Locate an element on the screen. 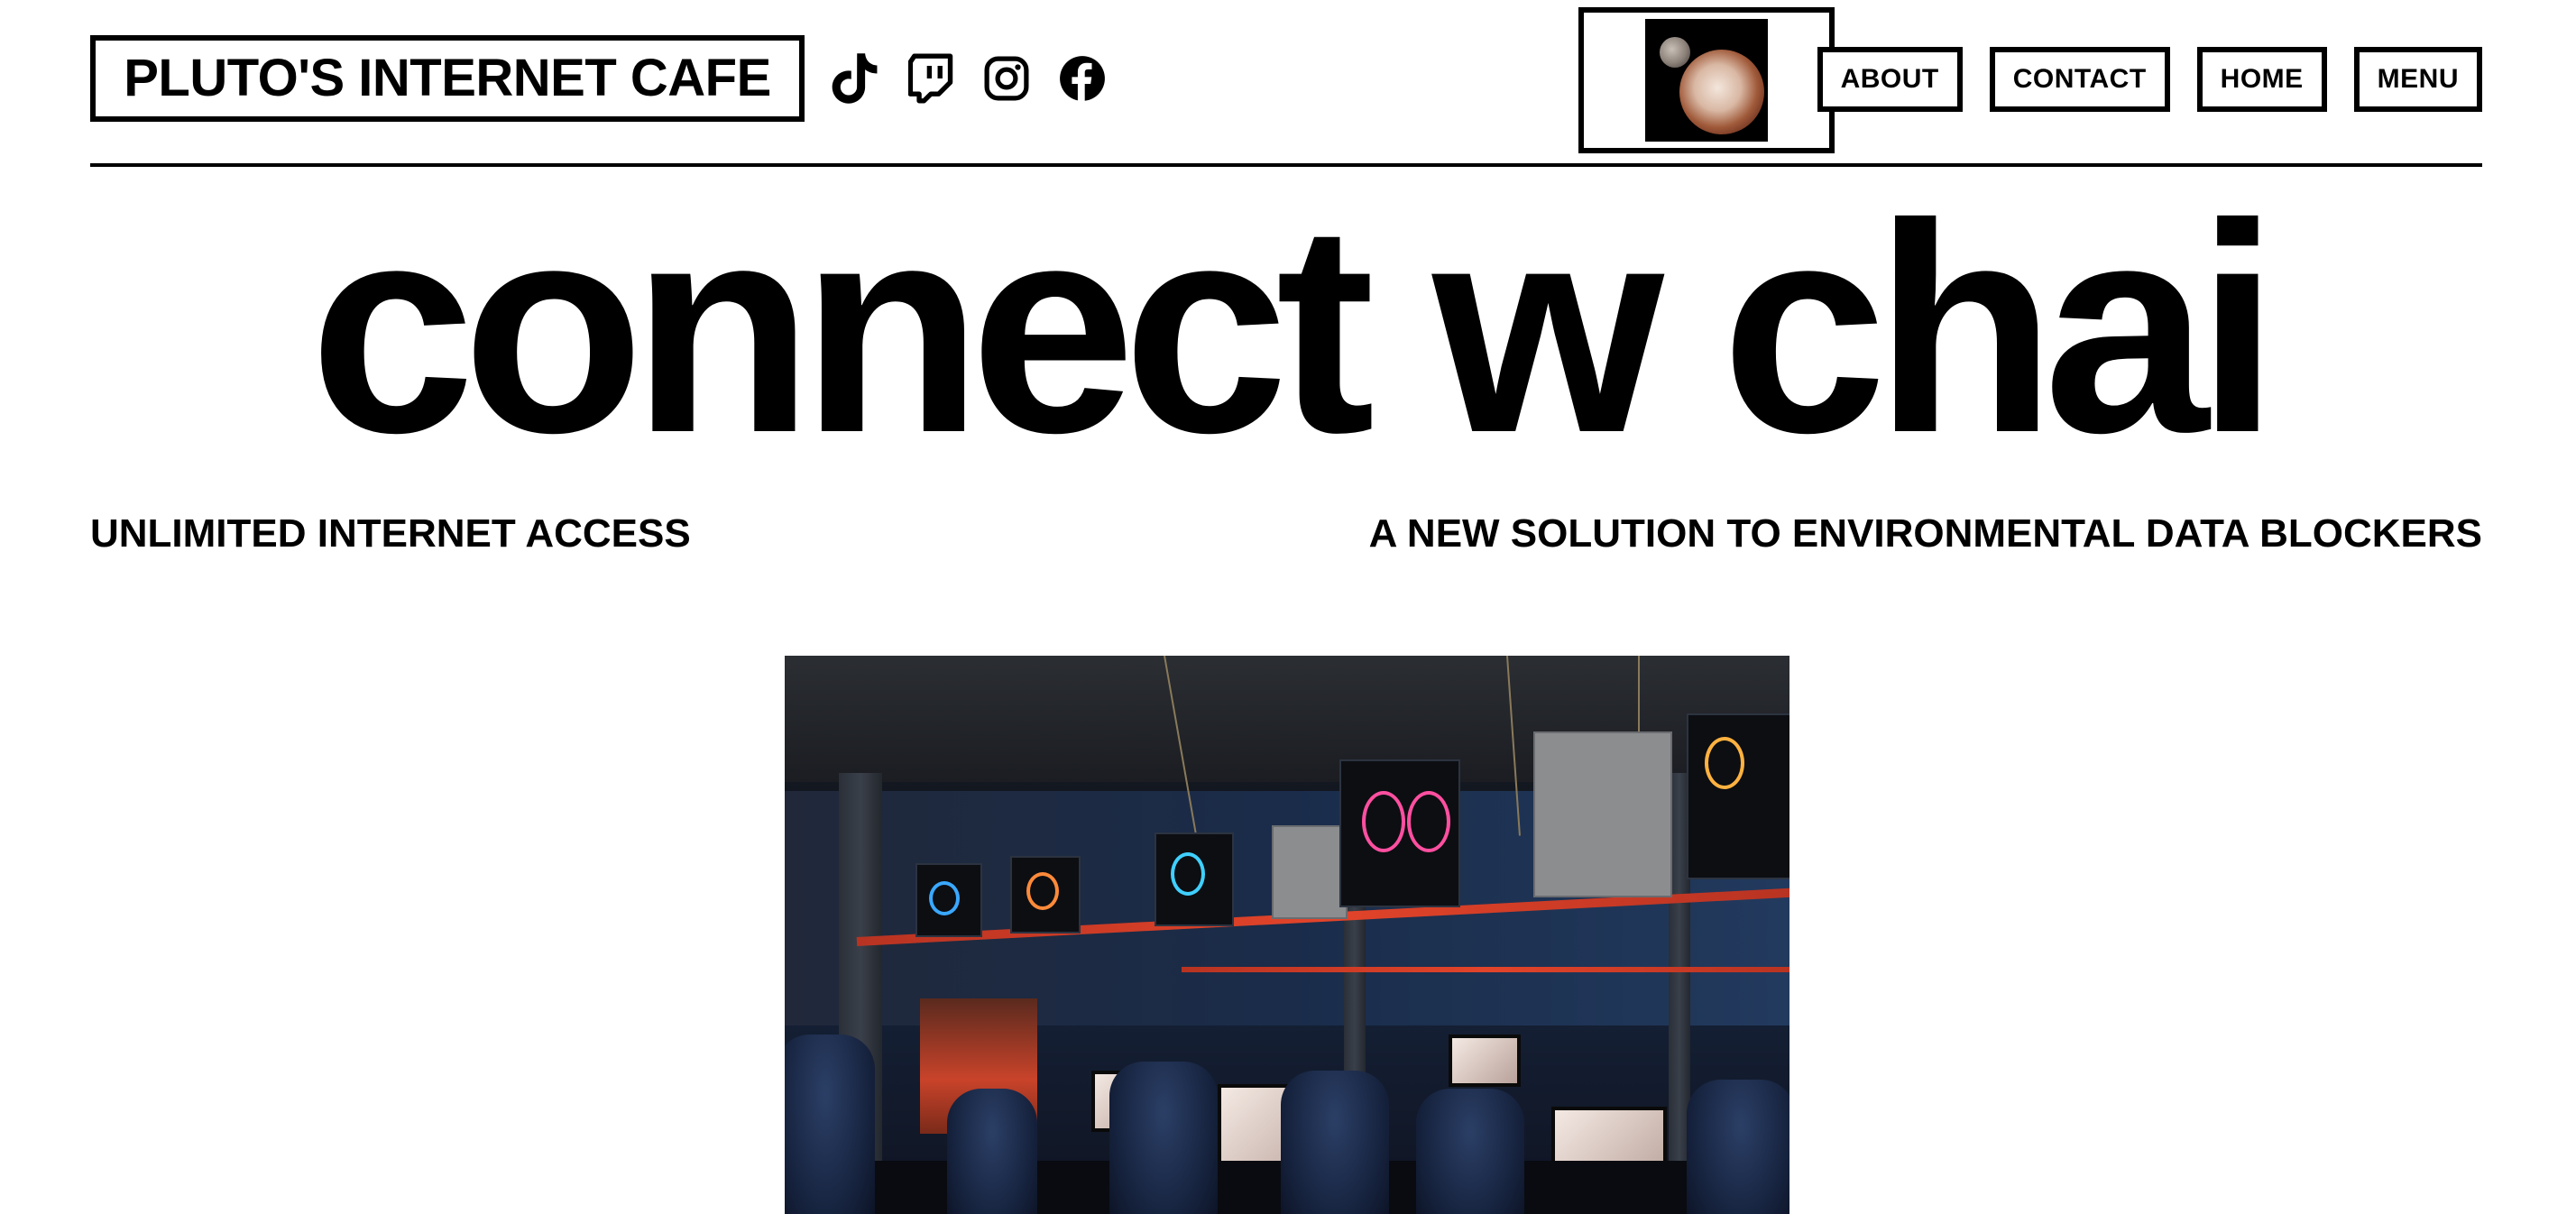 Image resolution: width=2576 pixels, height=1214 pixels. pluto-planet-image is located at coordinates (1707, 80).